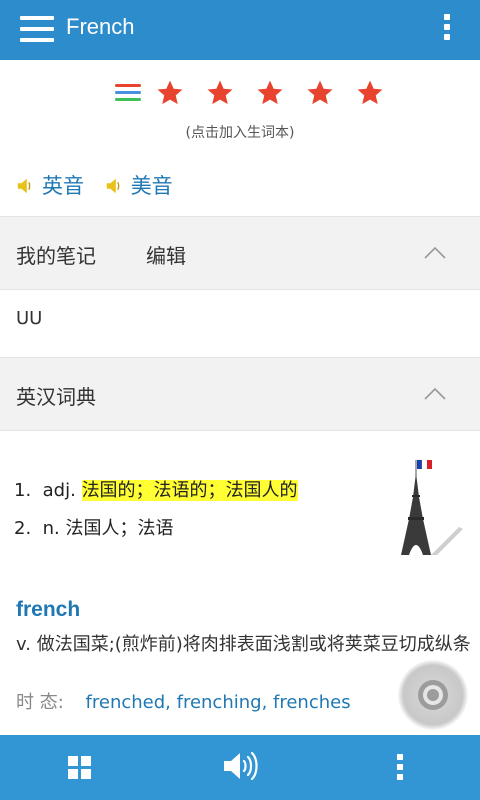  I want to click on note-content: UU, so click(29, 318).